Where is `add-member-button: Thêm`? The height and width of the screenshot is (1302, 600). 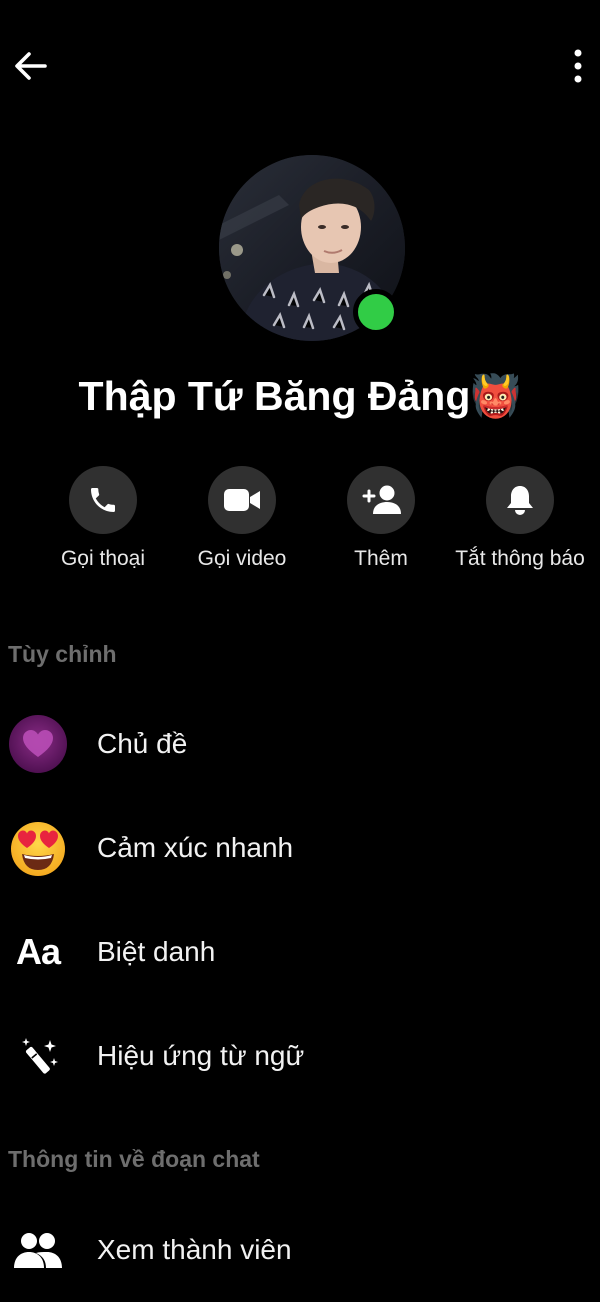
add-member-button: Thêm is located at coordinates (381, 519).